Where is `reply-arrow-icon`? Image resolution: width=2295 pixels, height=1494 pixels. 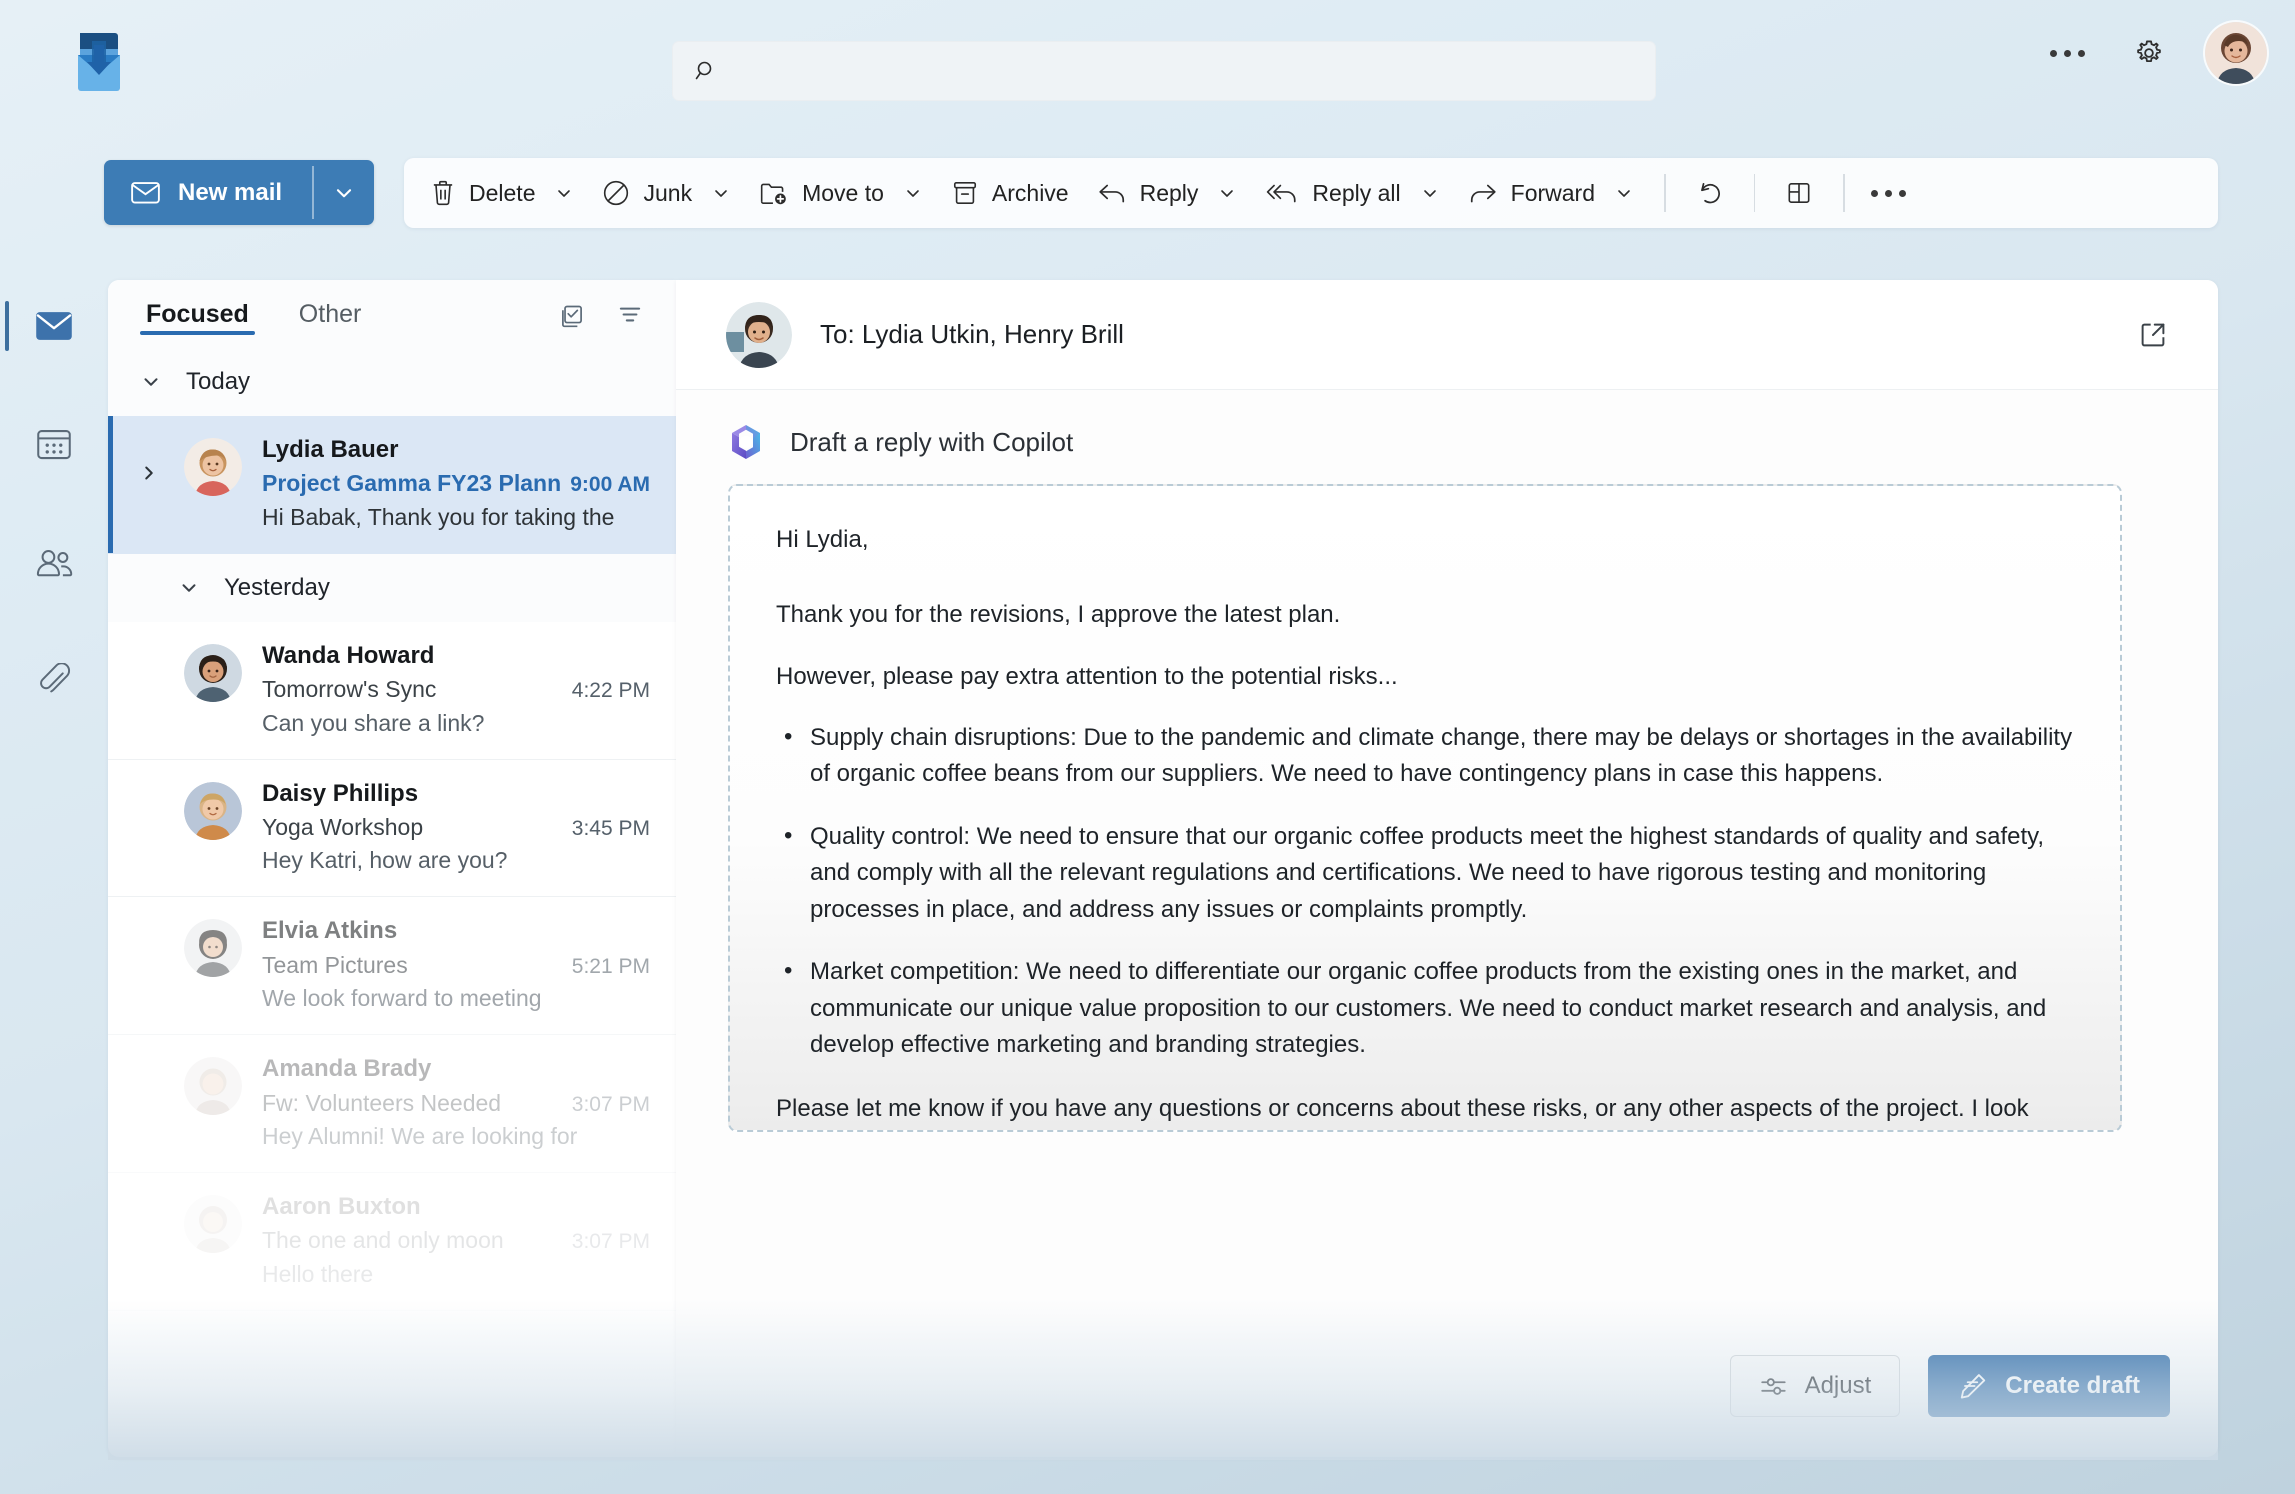 reply-arrow-icon is located at coordinates (1112, 193).